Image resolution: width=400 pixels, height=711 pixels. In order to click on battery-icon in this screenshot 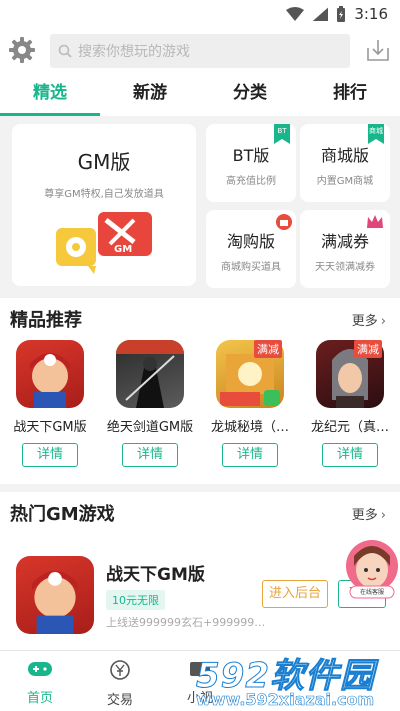, I will do `click(341, 14)`.